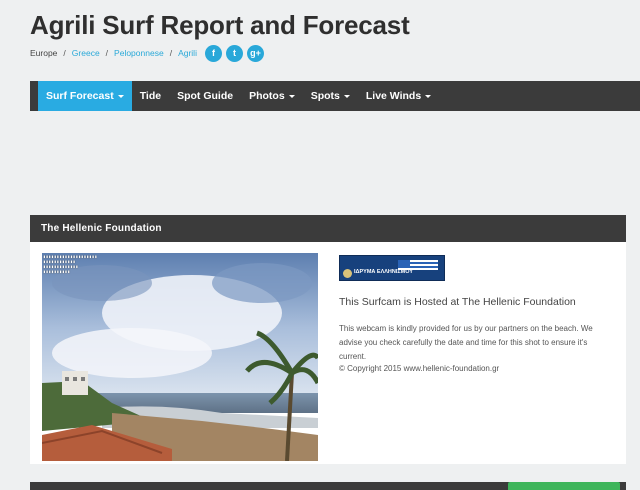  I want to click on nav-photos-label: Photos, so click(267, 96).